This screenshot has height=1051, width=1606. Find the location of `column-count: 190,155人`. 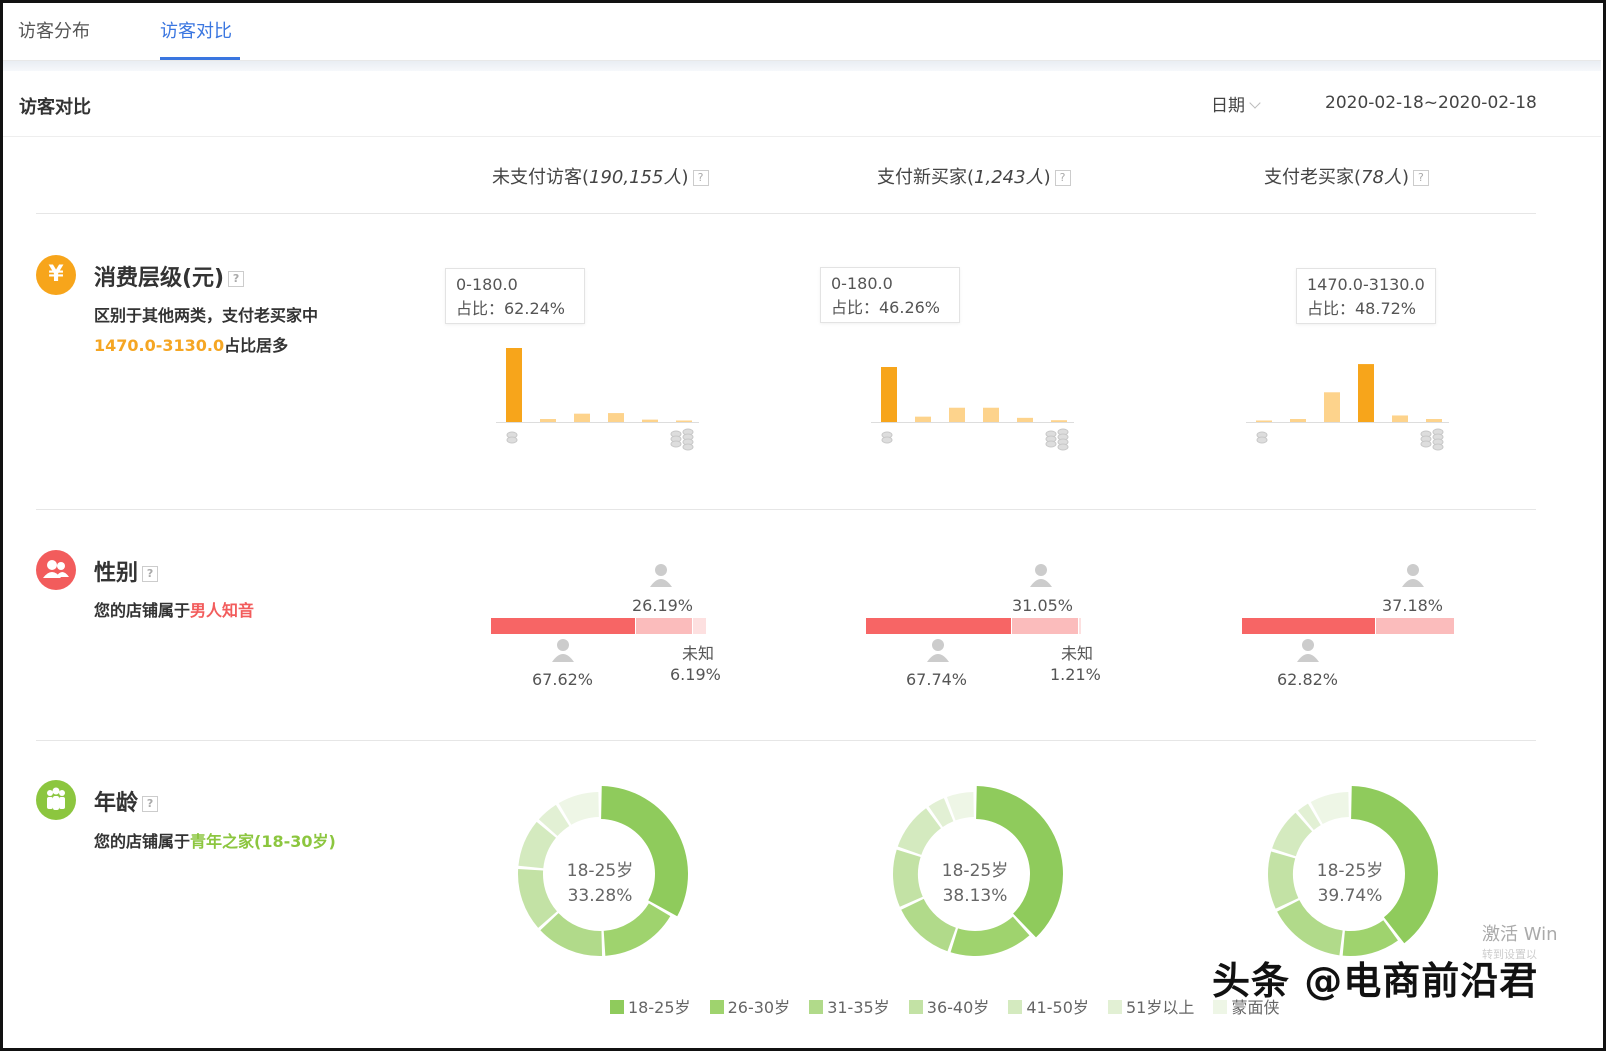

column-count: 190,155人 is located at coordinates (635, 177).